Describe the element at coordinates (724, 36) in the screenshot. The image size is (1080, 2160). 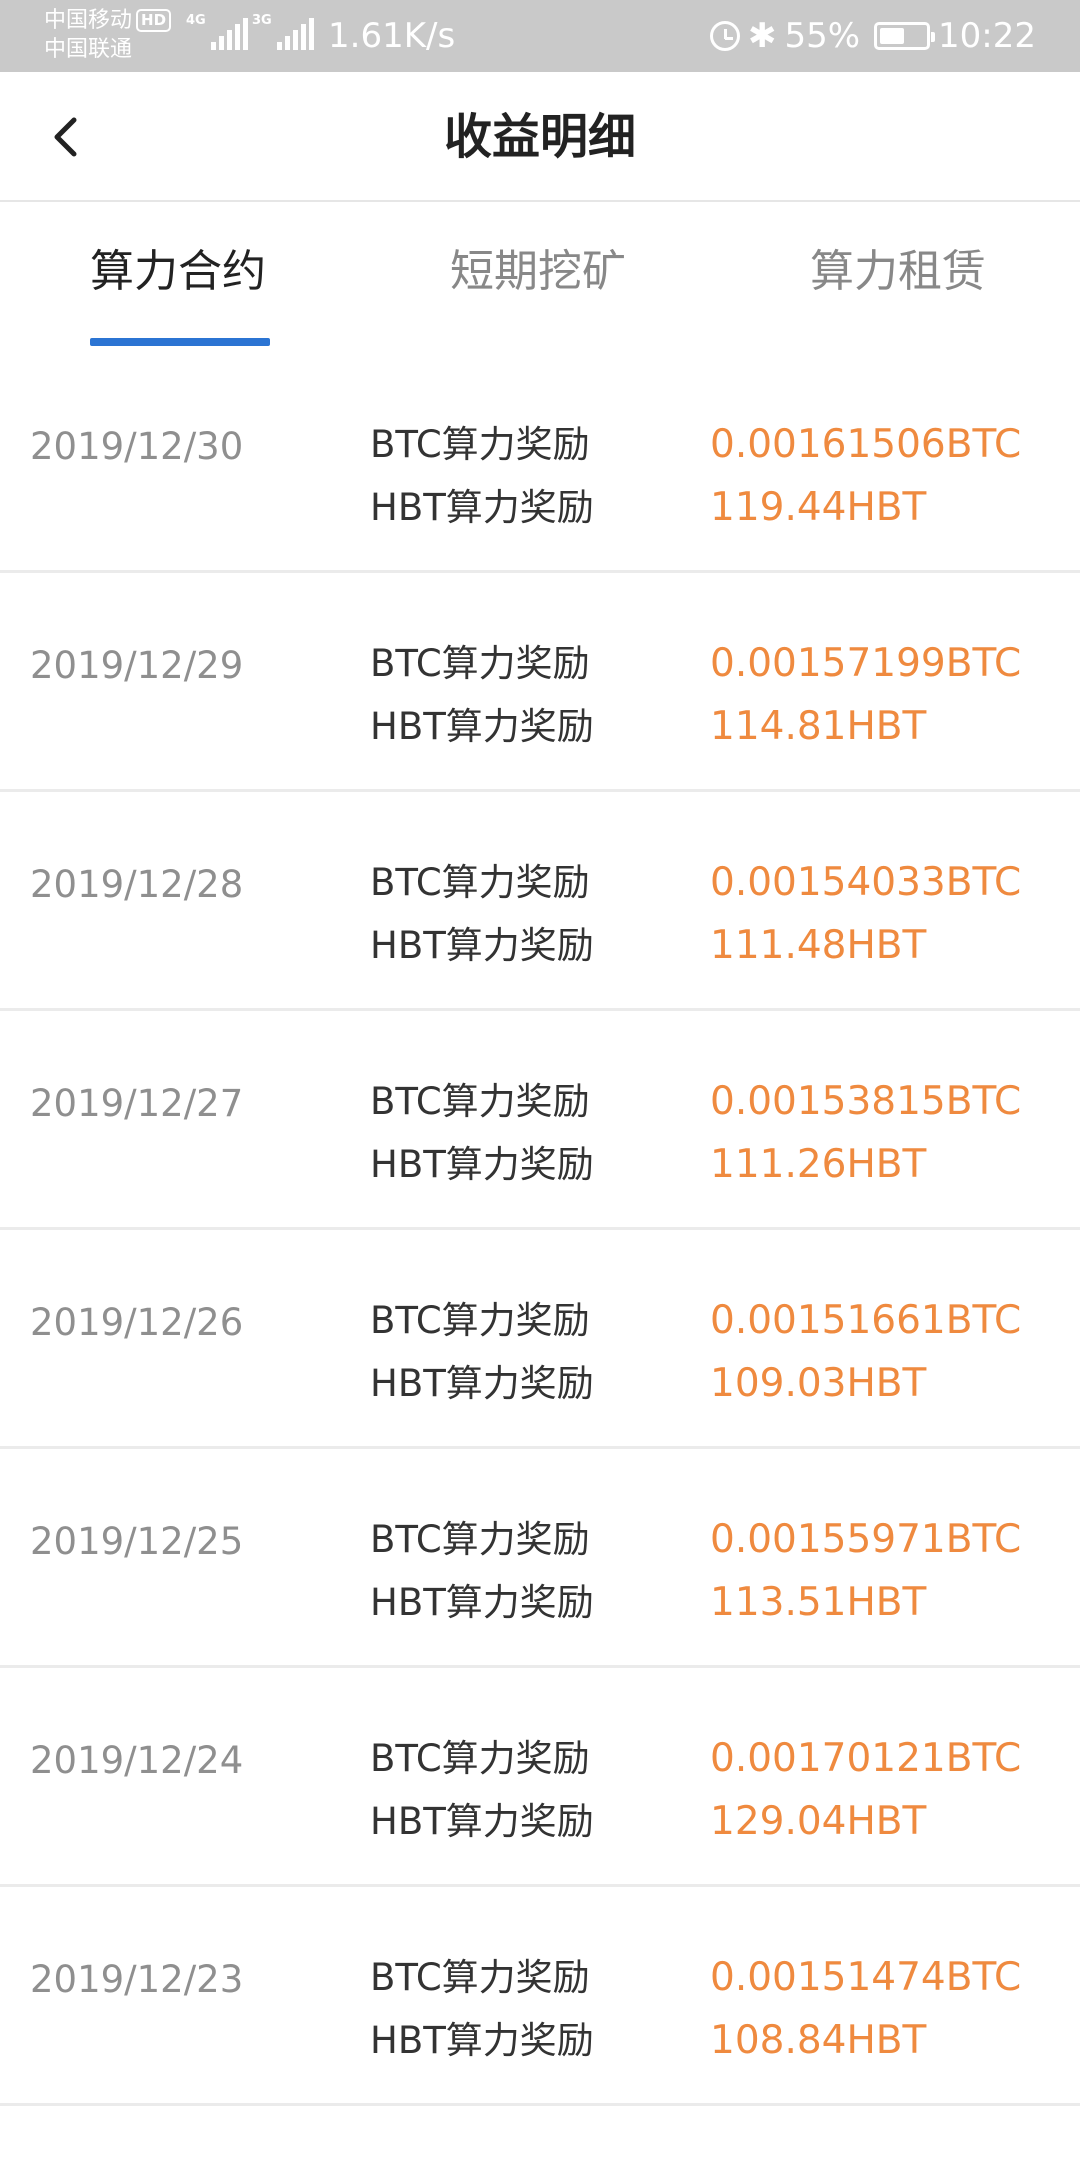
I see `alarm-icon` at that location.